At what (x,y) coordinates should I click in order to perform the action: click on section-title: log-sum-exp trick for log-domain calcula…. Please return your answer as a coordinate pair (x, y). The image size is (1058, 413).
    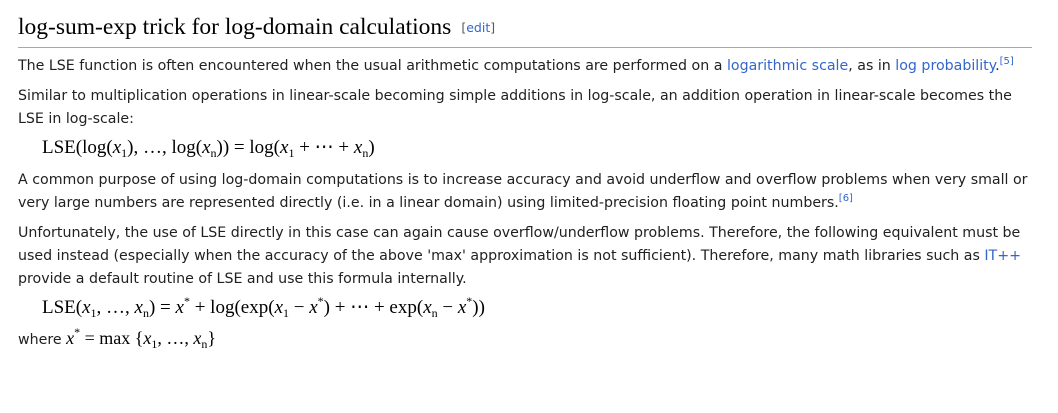
    Looking at the image, I should click on (235, 27).